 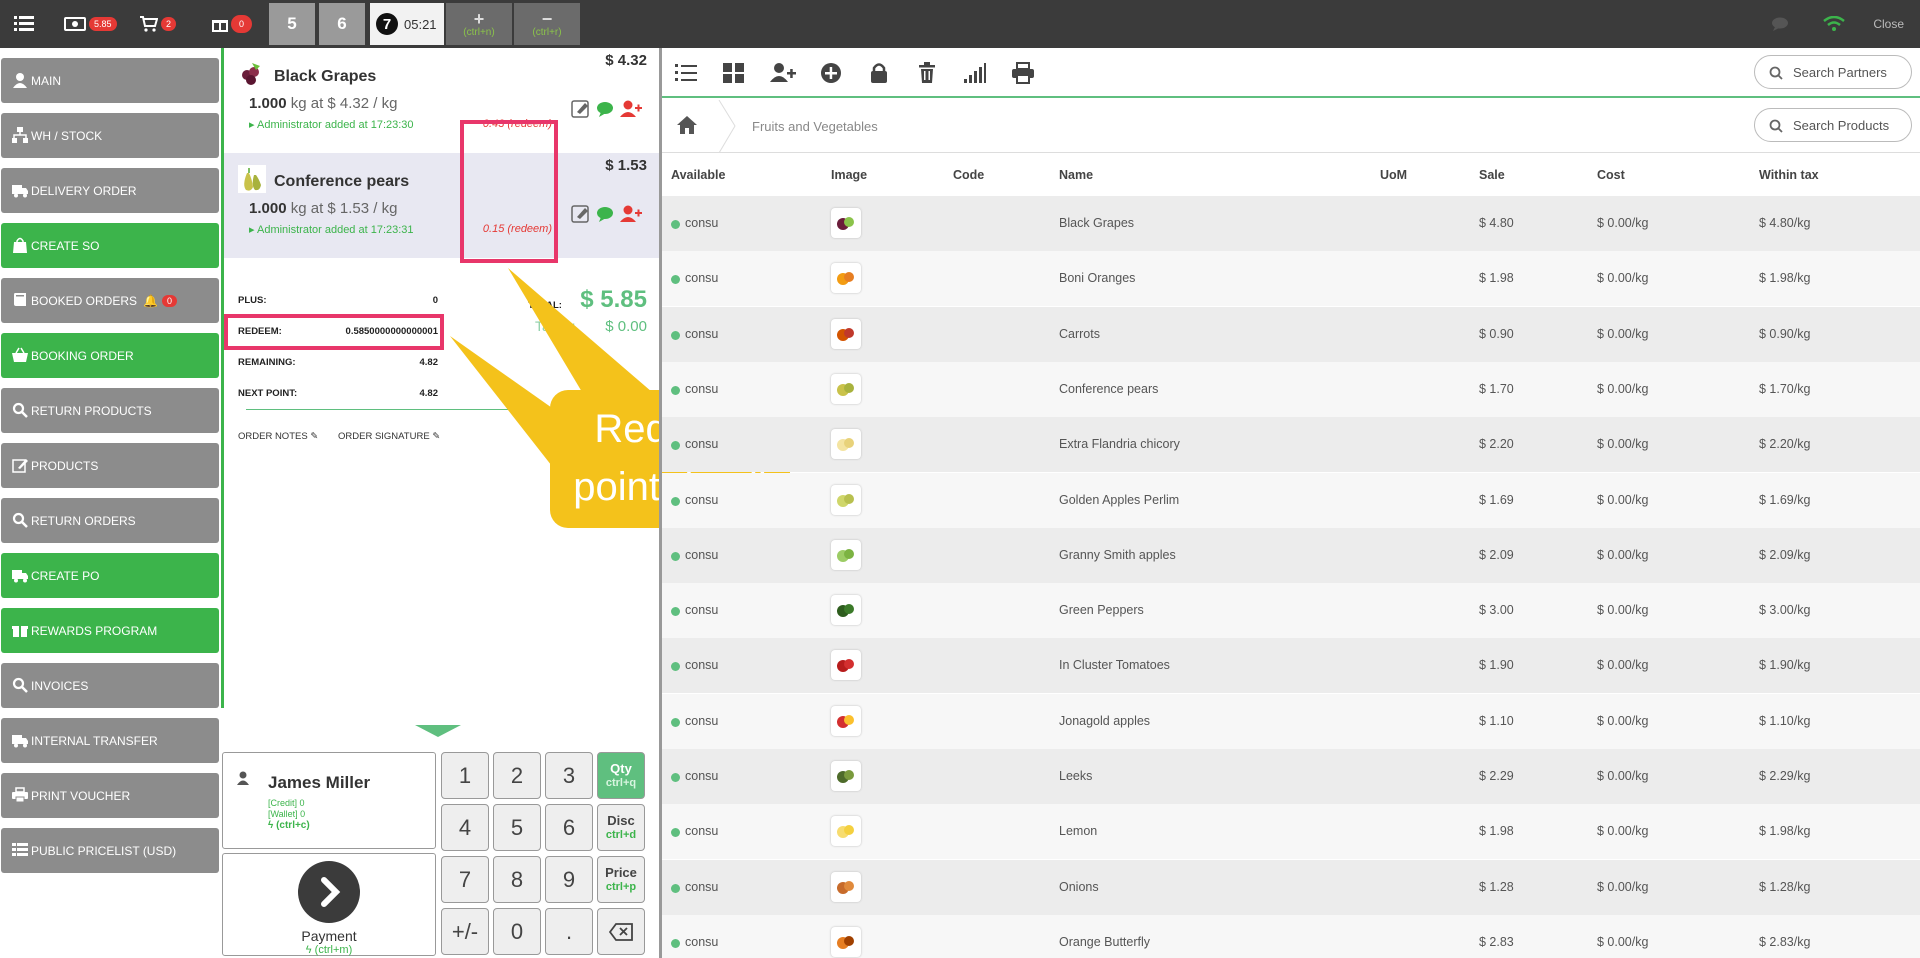 What do you see at coordinates (517, 827) in the screenshot?
I see `numpad-key: 5` at bounding box center [517, 827].